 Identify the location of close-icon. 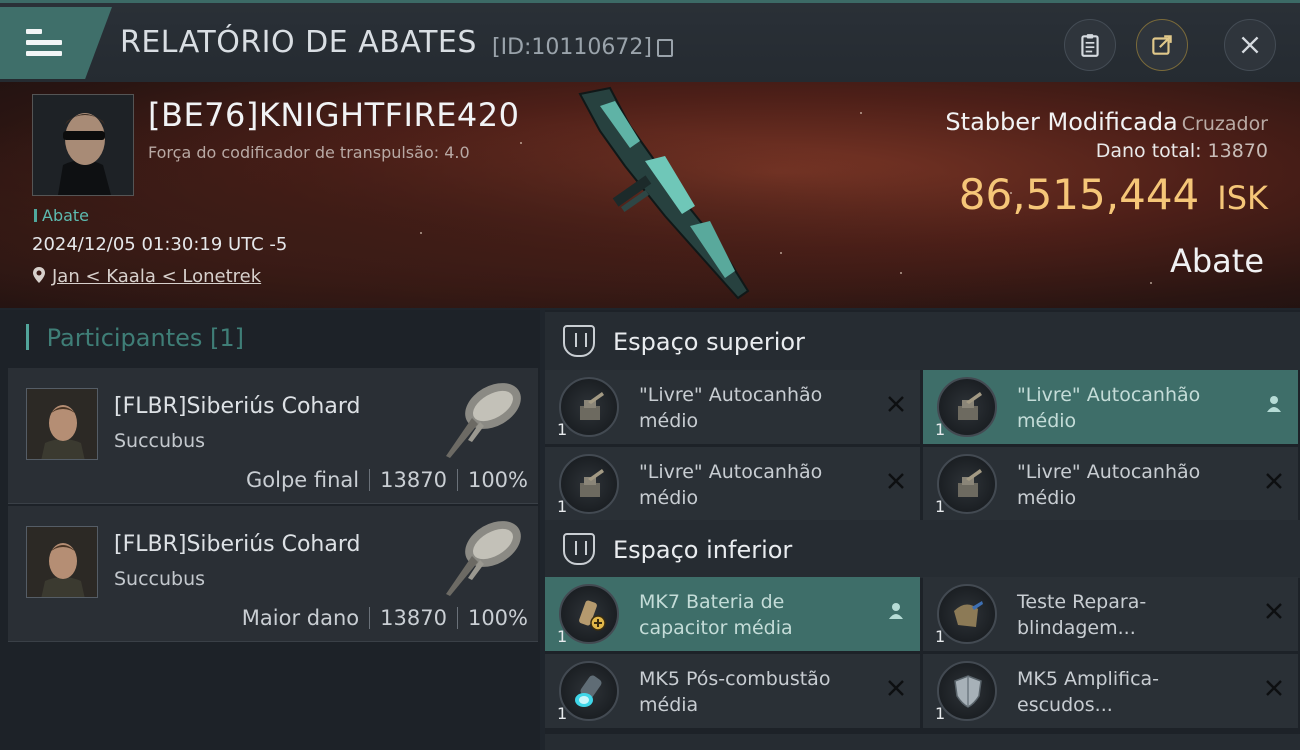
(1250, 45).